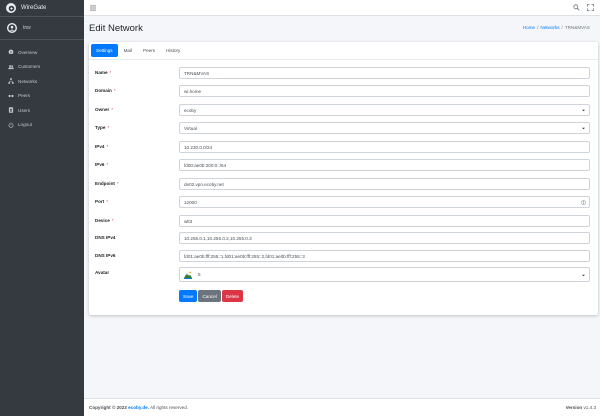  I want to click on sidebar-item-label: Logout, so click(25, 125).